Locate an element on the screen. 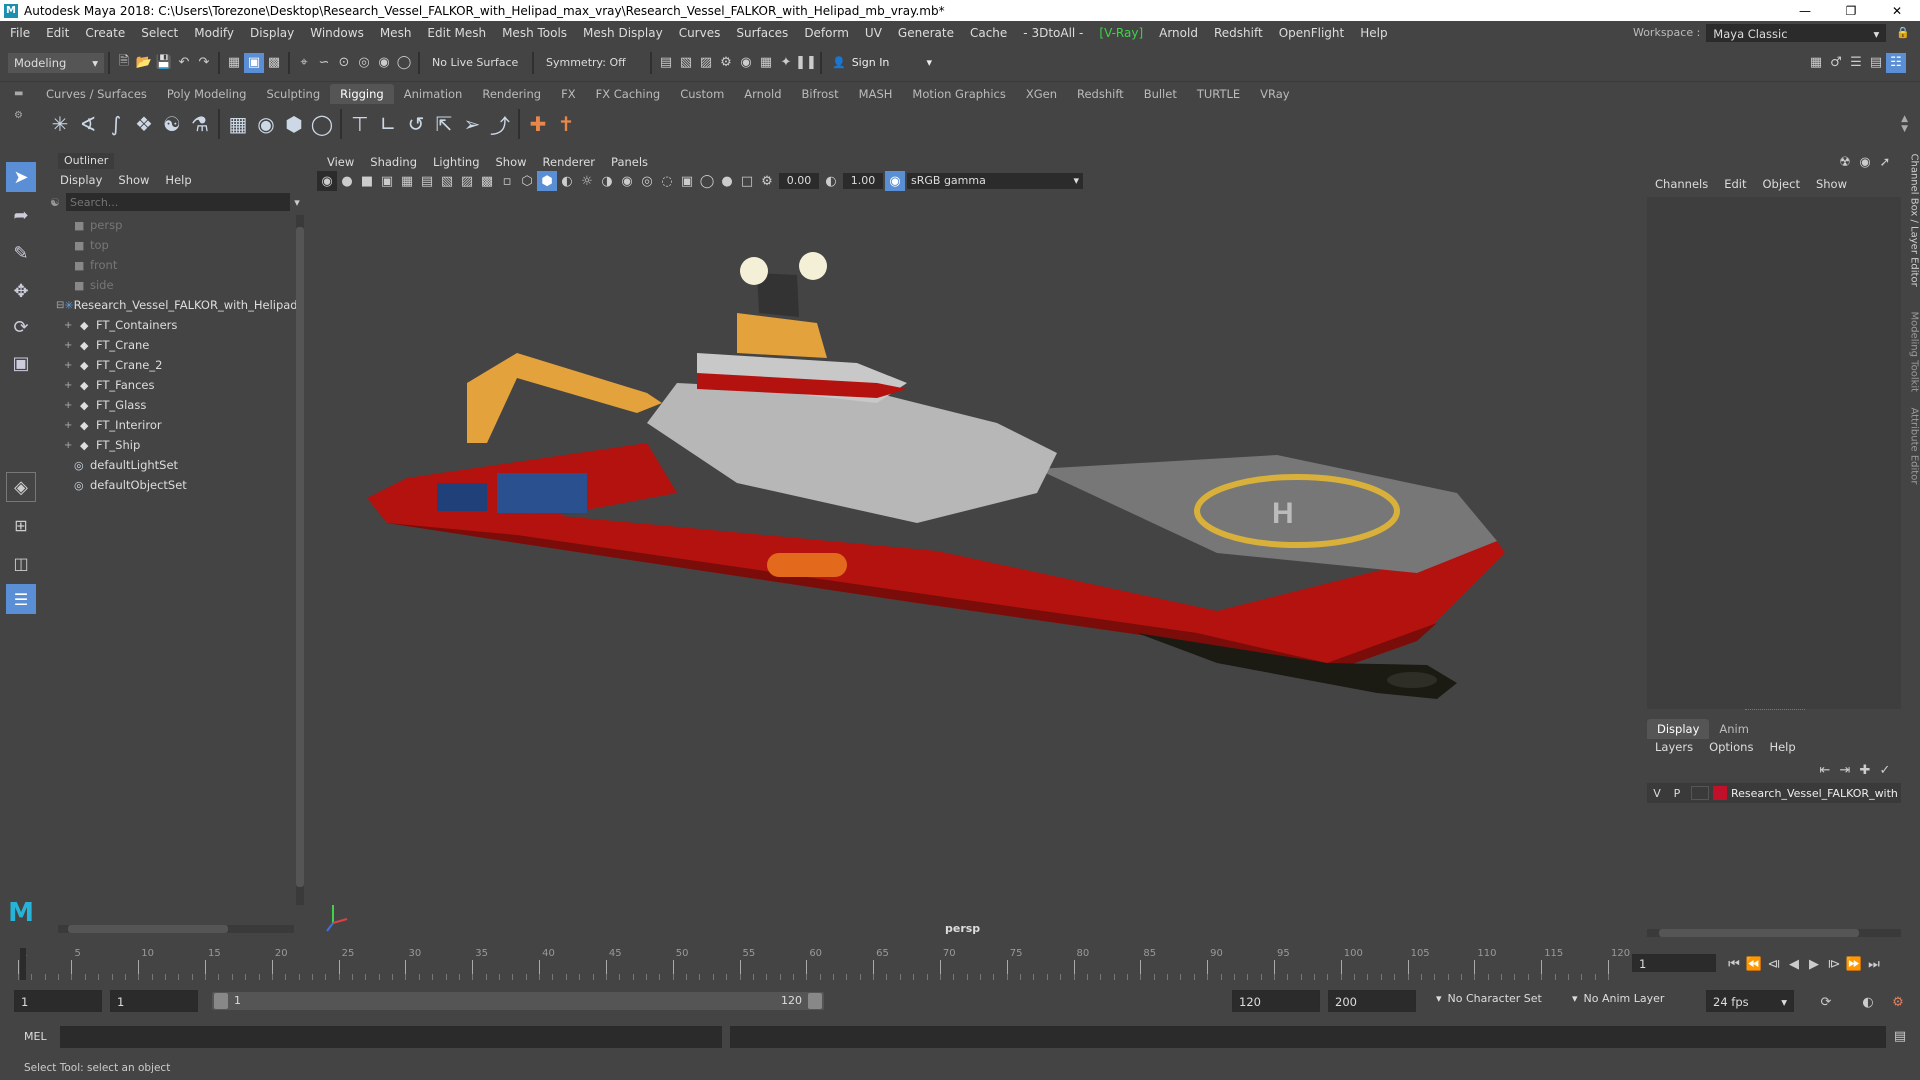 This screenshot has height=1080, width=1920. shelf-tab-curves-surfaces: Curves / Surfaces is located at coordinates (96, 94).